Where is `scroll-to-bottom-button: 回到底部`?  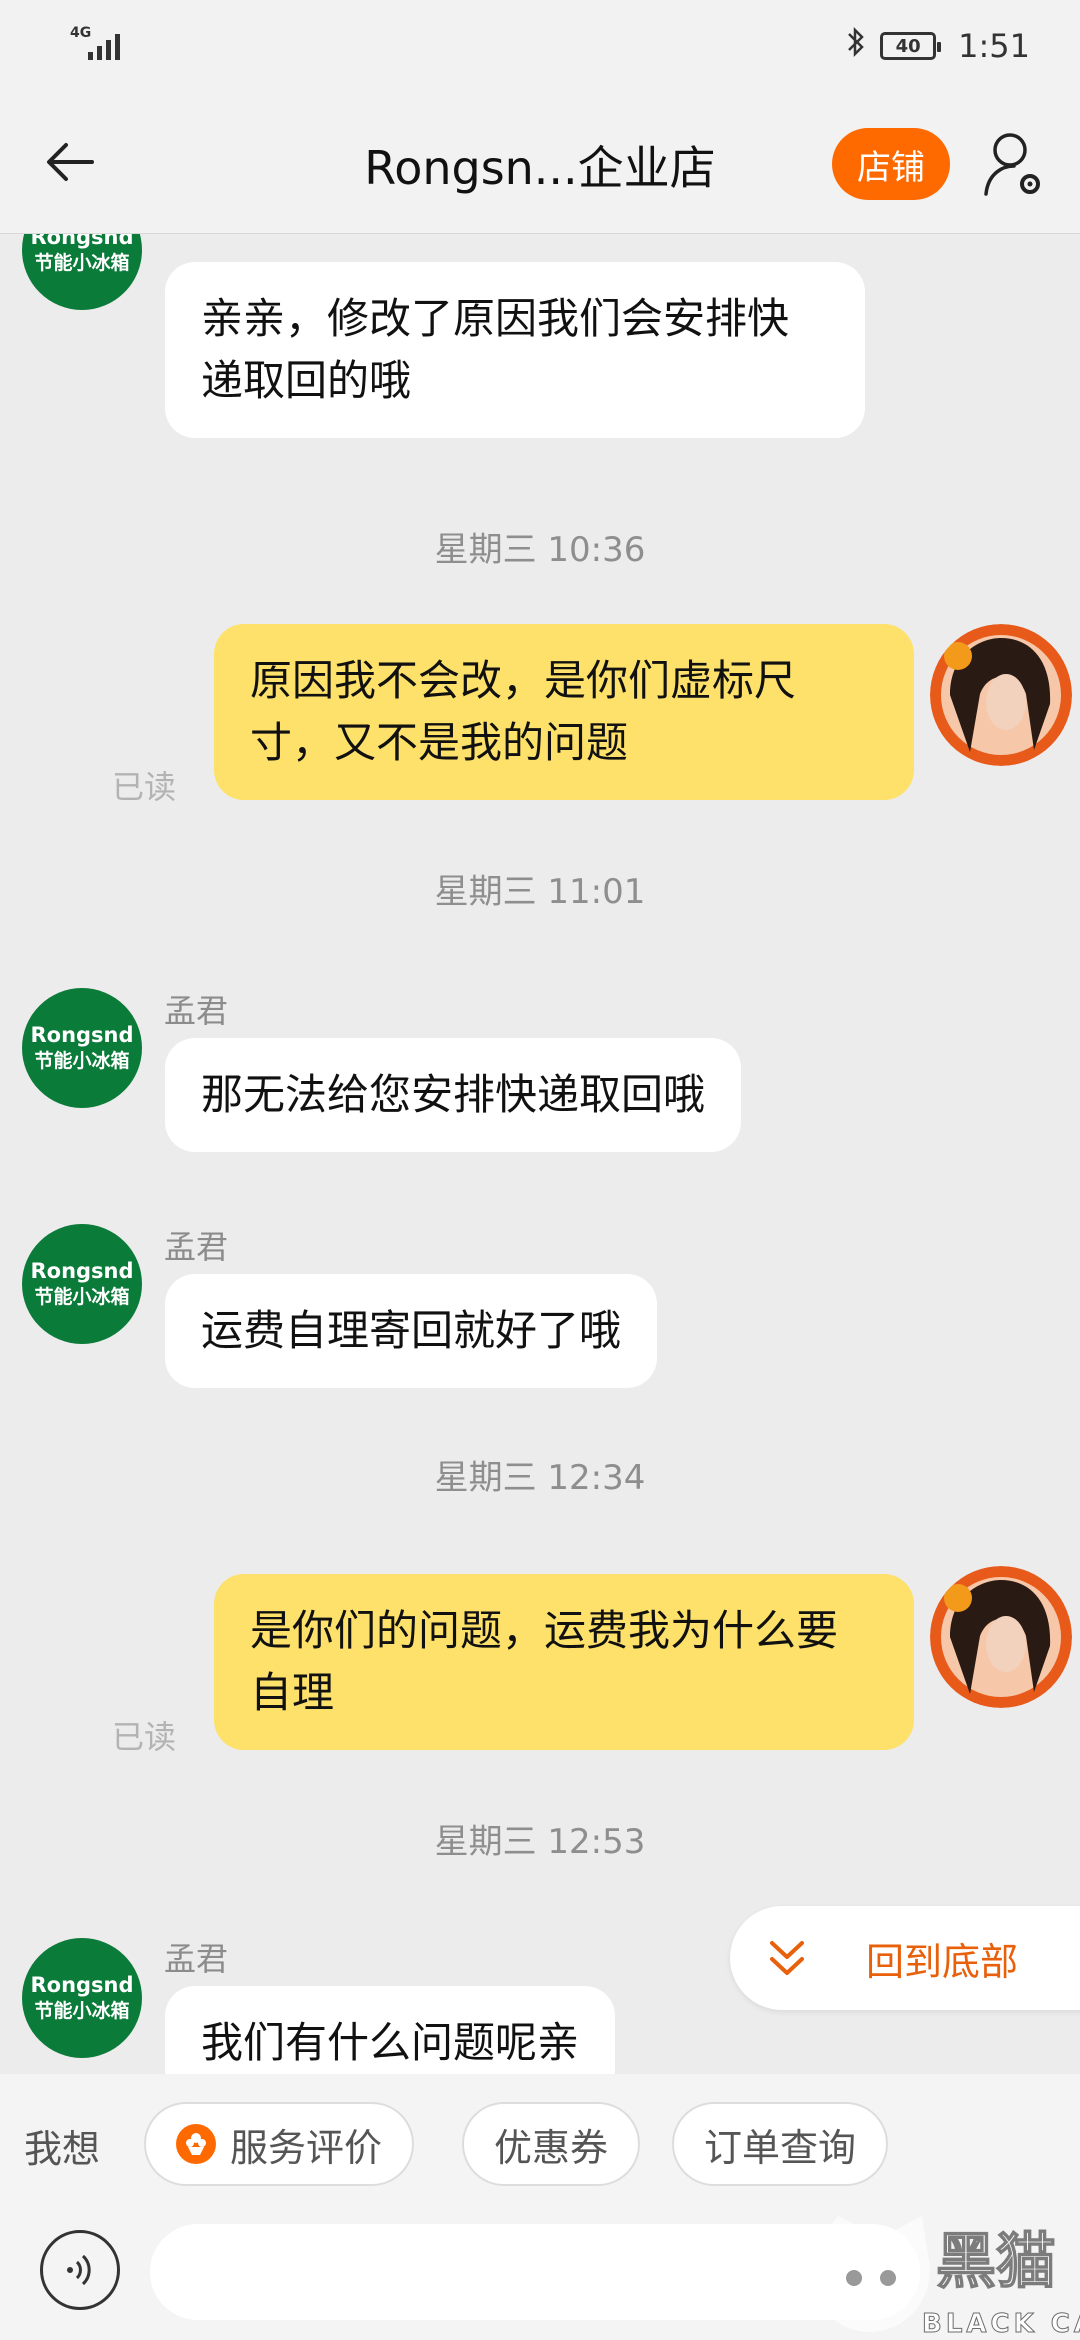
scroll-to-bottom-button: 回到底部 is located at coordinates (905, 1958).